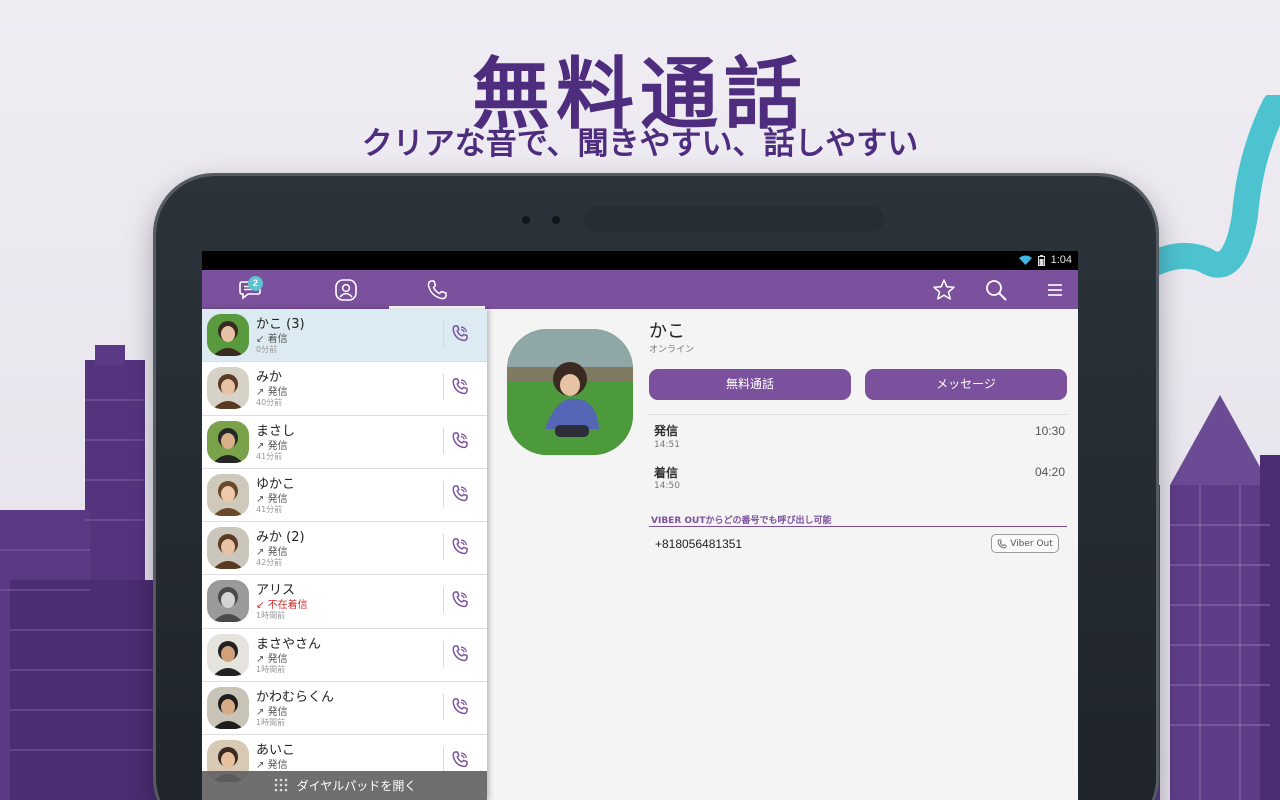  Describe the element at coordinates (344, 442) in the screenshot. I see `call-row: まさし ↗ 発信 41分前` at that location.